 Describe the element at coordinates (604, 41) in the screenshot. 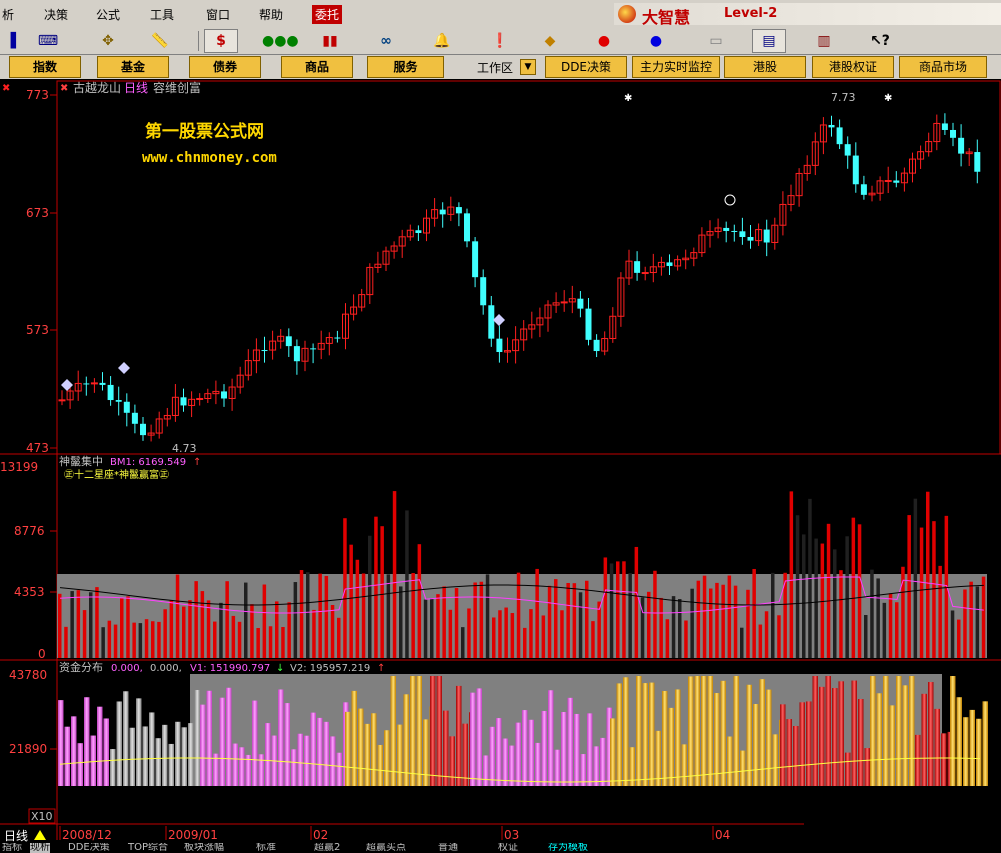

I see `red-ball-icon: ●` at that location.